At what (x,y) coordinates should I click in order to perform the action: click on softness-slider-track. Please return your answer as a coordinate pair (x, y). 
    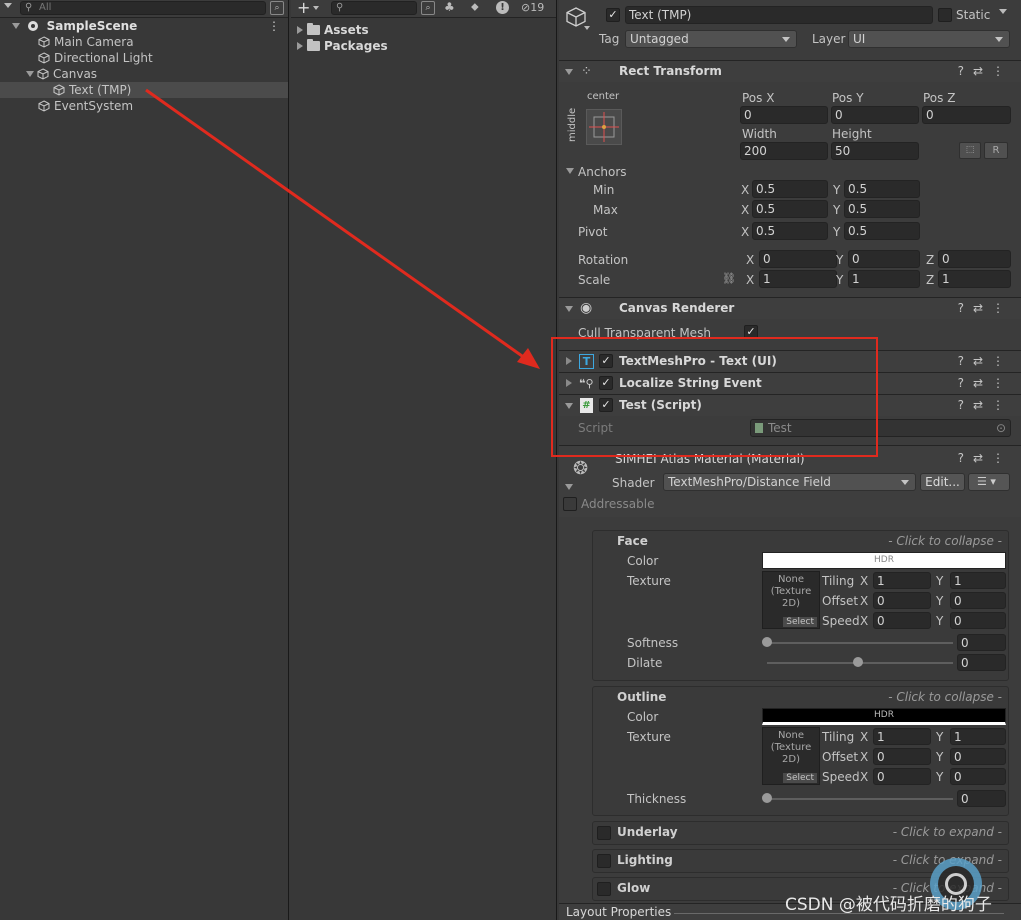
    Looking at the image, I should click on (860, 643).